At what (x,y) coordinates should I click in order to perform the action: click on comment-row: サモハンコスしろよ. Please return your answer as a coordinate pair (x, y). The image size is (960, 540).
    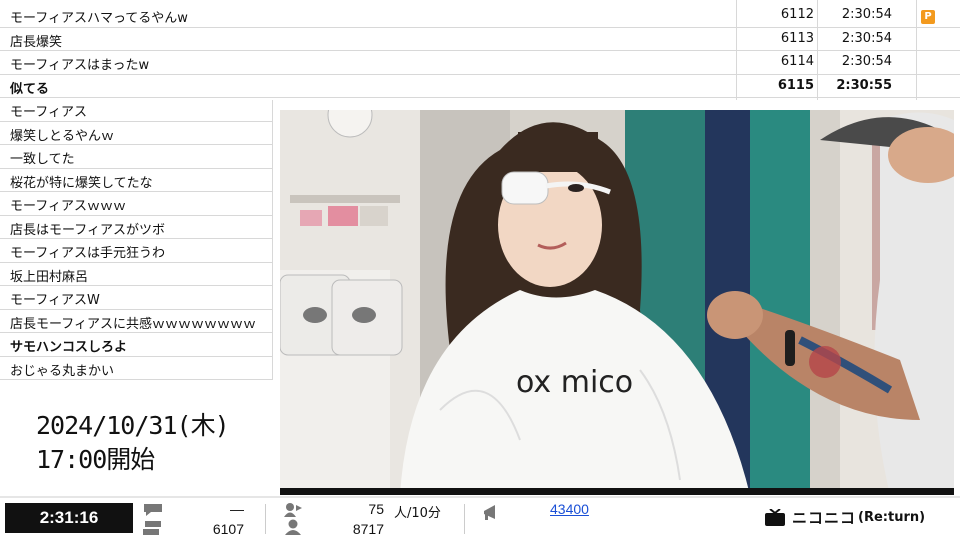
    Looking at the image, I should click on (136, 345).